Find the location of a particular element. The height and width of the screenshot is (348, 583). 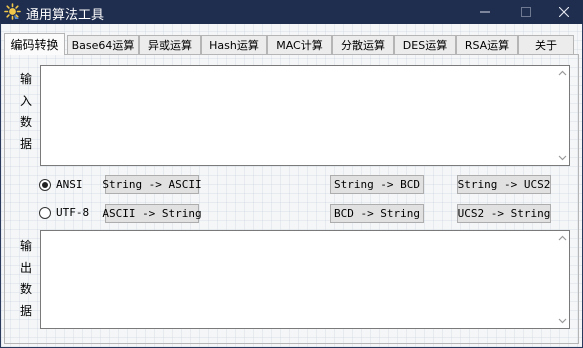

close-button is located at coordinates (563, 12).